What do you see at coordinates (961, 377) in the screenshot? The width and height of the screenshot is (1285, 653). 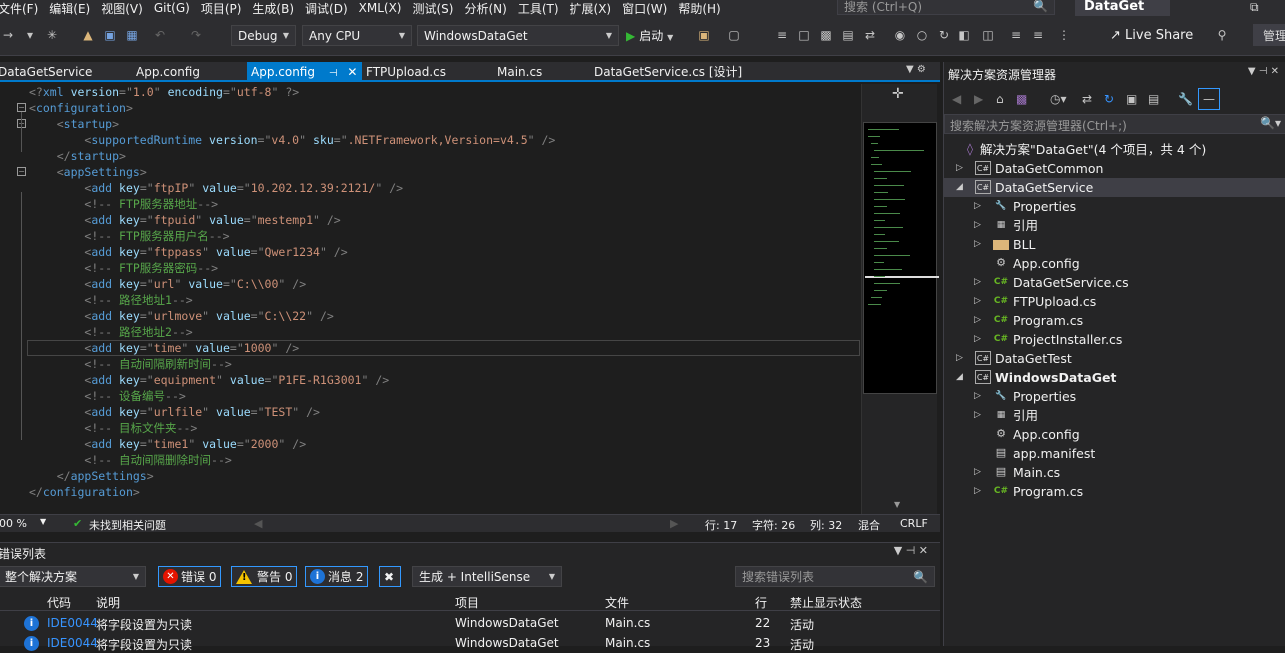 I see `expanded-arrow-icon: ◢` at bounding box center [961, 377].